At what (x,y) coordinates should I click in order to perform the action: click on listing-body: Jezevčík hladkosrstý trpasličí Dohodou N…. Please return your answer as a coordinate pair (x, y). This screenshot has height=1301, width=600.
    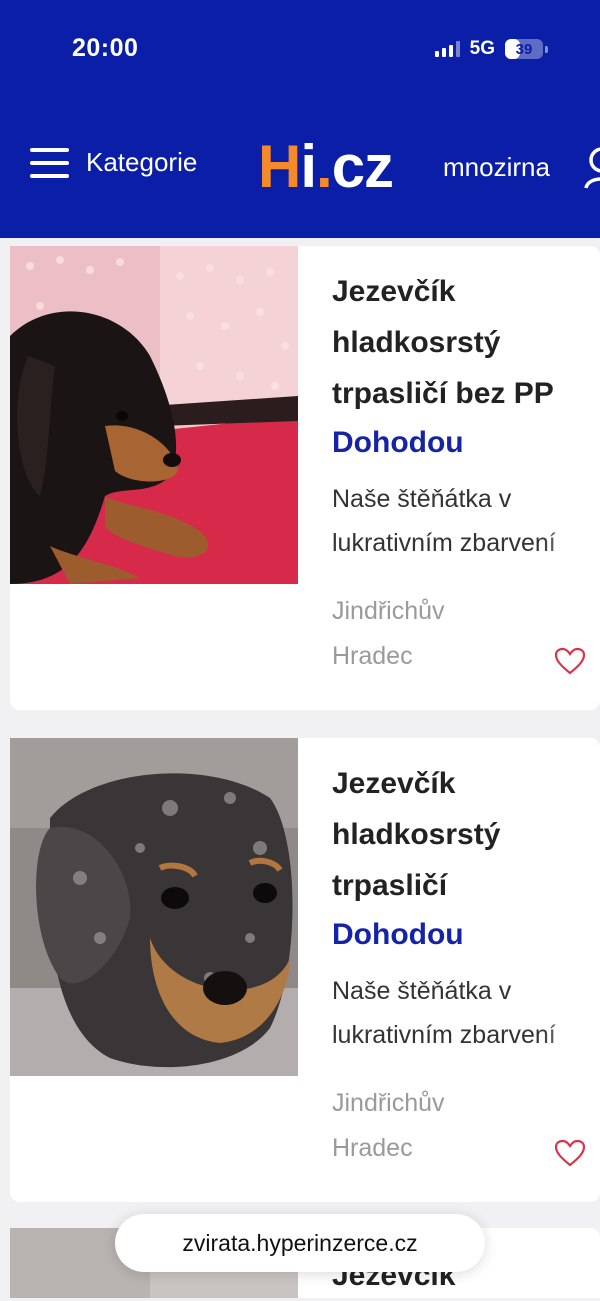
    Looking at the image, I should click on (466, 964).